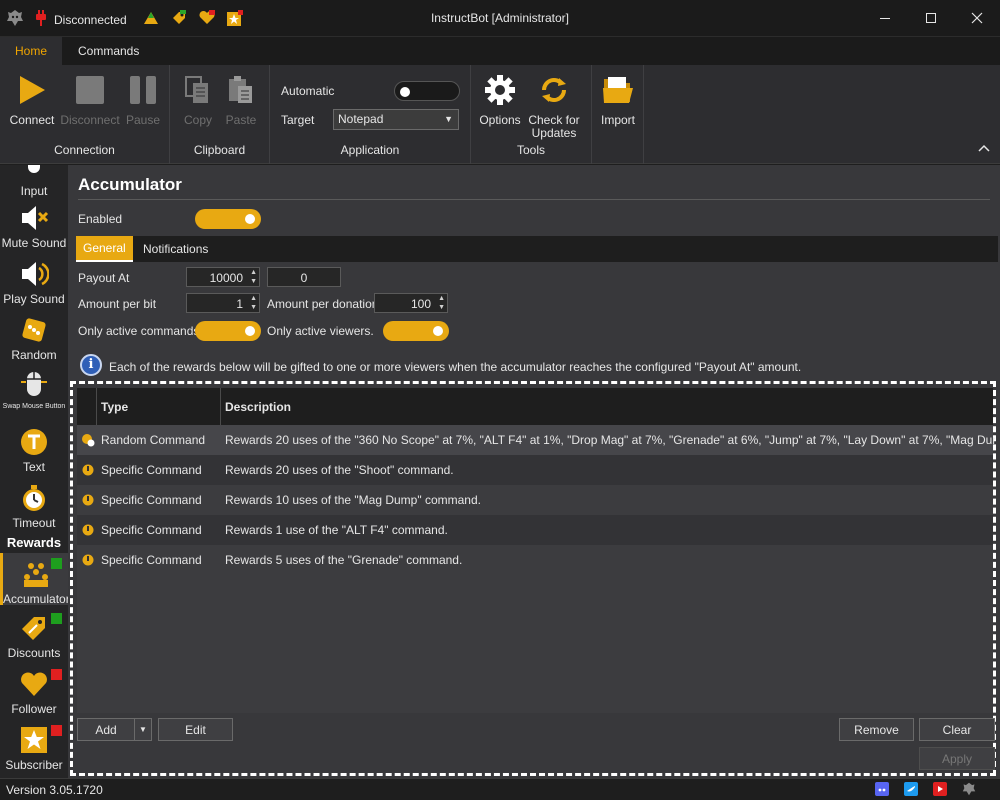 The height and width of the screenshot is (800, 1000). I want to click on title-bar: Disconnected InstructBot [Administrator], so click(500, 18).